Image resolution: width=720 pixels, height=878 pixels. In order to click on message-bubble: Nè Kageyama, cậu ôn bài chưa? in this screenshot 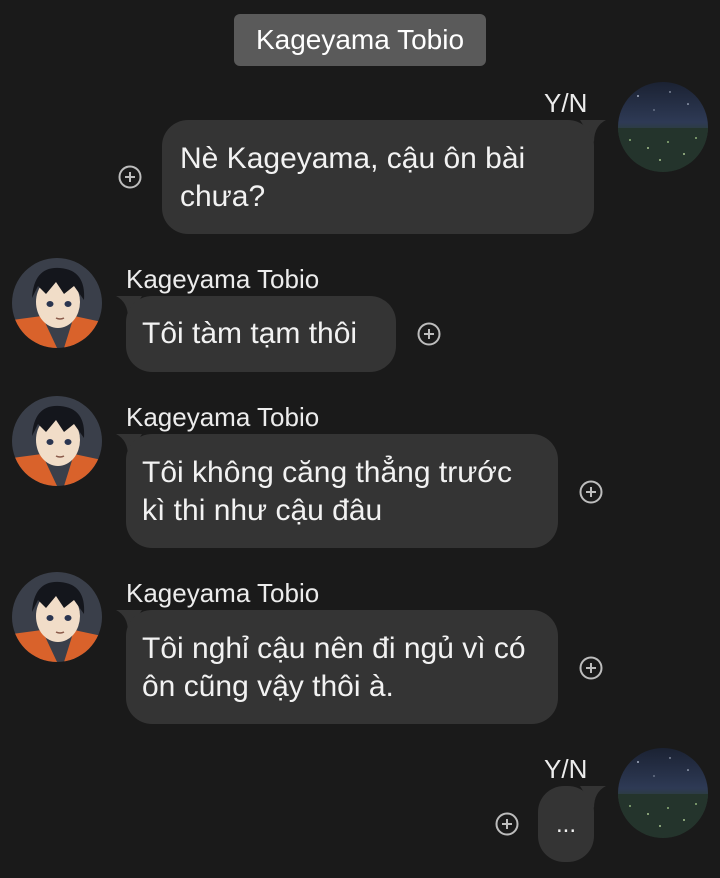, I will do `click(378, 177)`.